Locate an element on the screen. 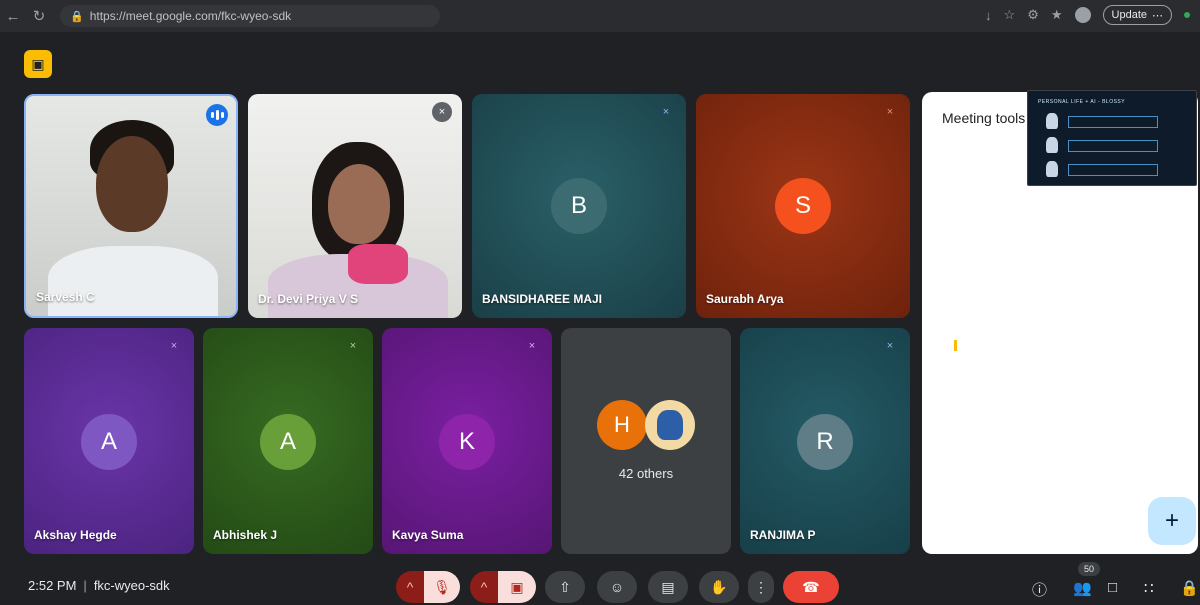 This screenshot has height=605, width=1200. update-button: Update ⋯ is located at coordinates (1137, 15).